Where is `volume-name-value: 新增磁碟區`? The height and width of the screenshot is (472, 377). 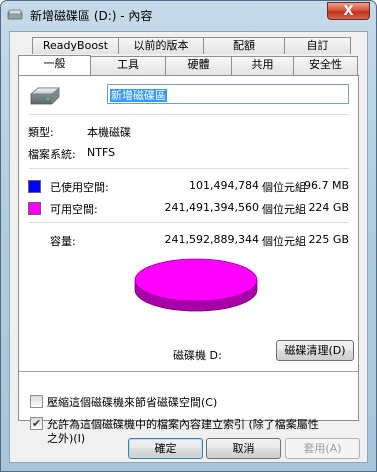 volume-name-value: 新增磁碟區 is located at coordinates (138, 95).